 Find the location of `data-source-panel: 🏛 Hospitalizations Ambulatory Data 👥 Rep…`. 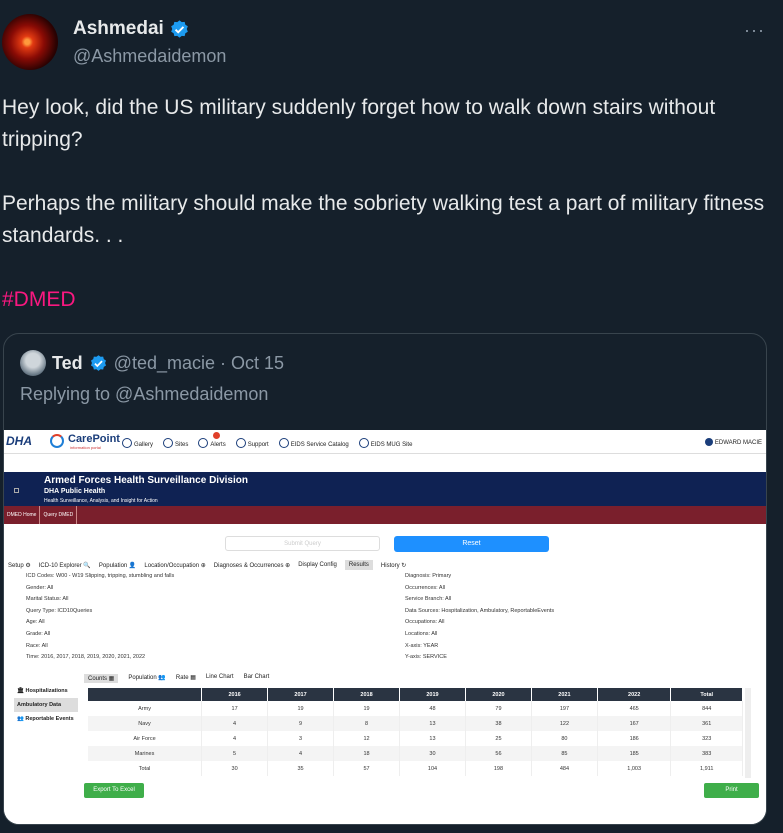

data-source-panel: 🏛 Hospitalizations Ambulatory Data 👥 Rep… is located at coordinates (46, 705).